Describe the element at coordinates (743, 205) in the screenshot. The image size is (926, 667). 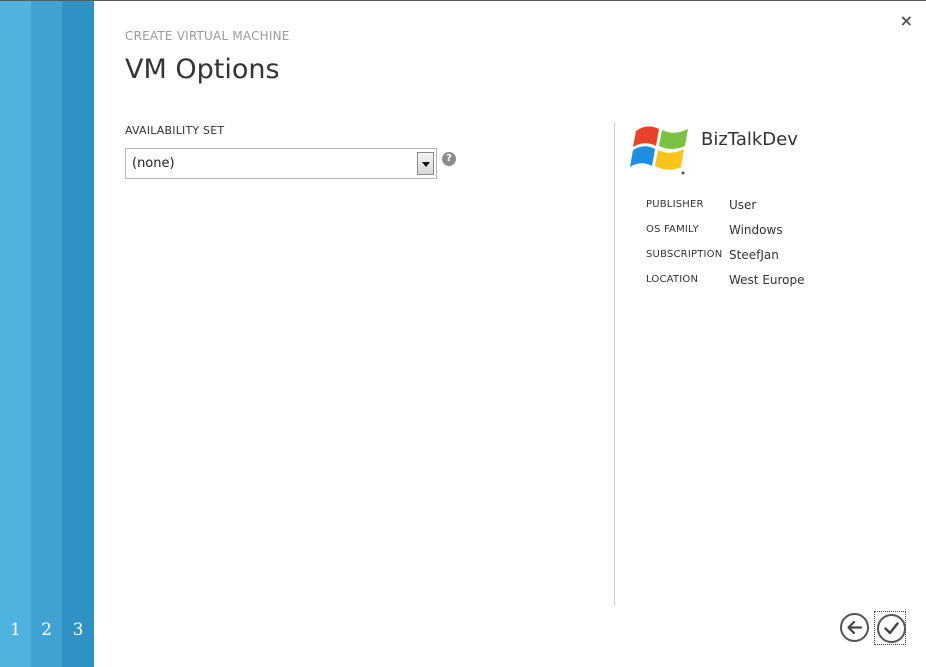
I see `detail-value: User` at that location.